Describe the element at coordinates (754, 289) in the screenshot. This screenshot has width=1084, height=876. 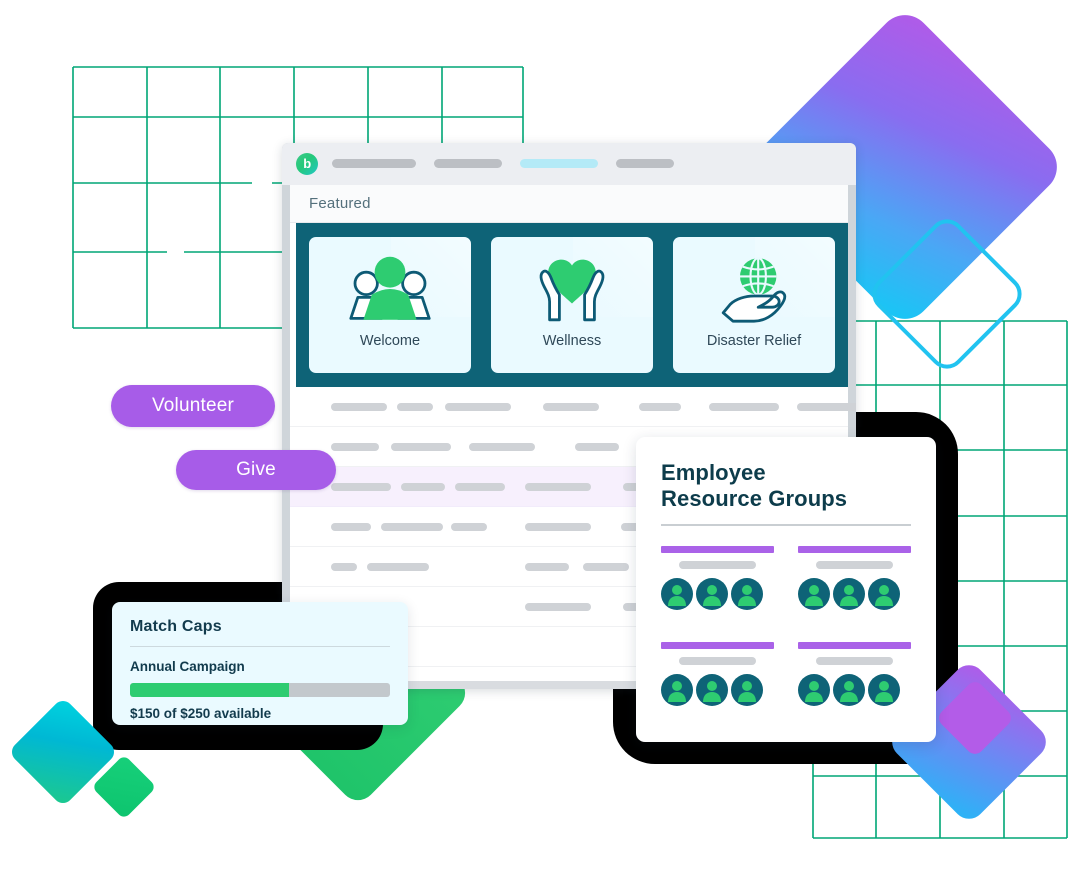
I see `hand-globe-icon` at that location.